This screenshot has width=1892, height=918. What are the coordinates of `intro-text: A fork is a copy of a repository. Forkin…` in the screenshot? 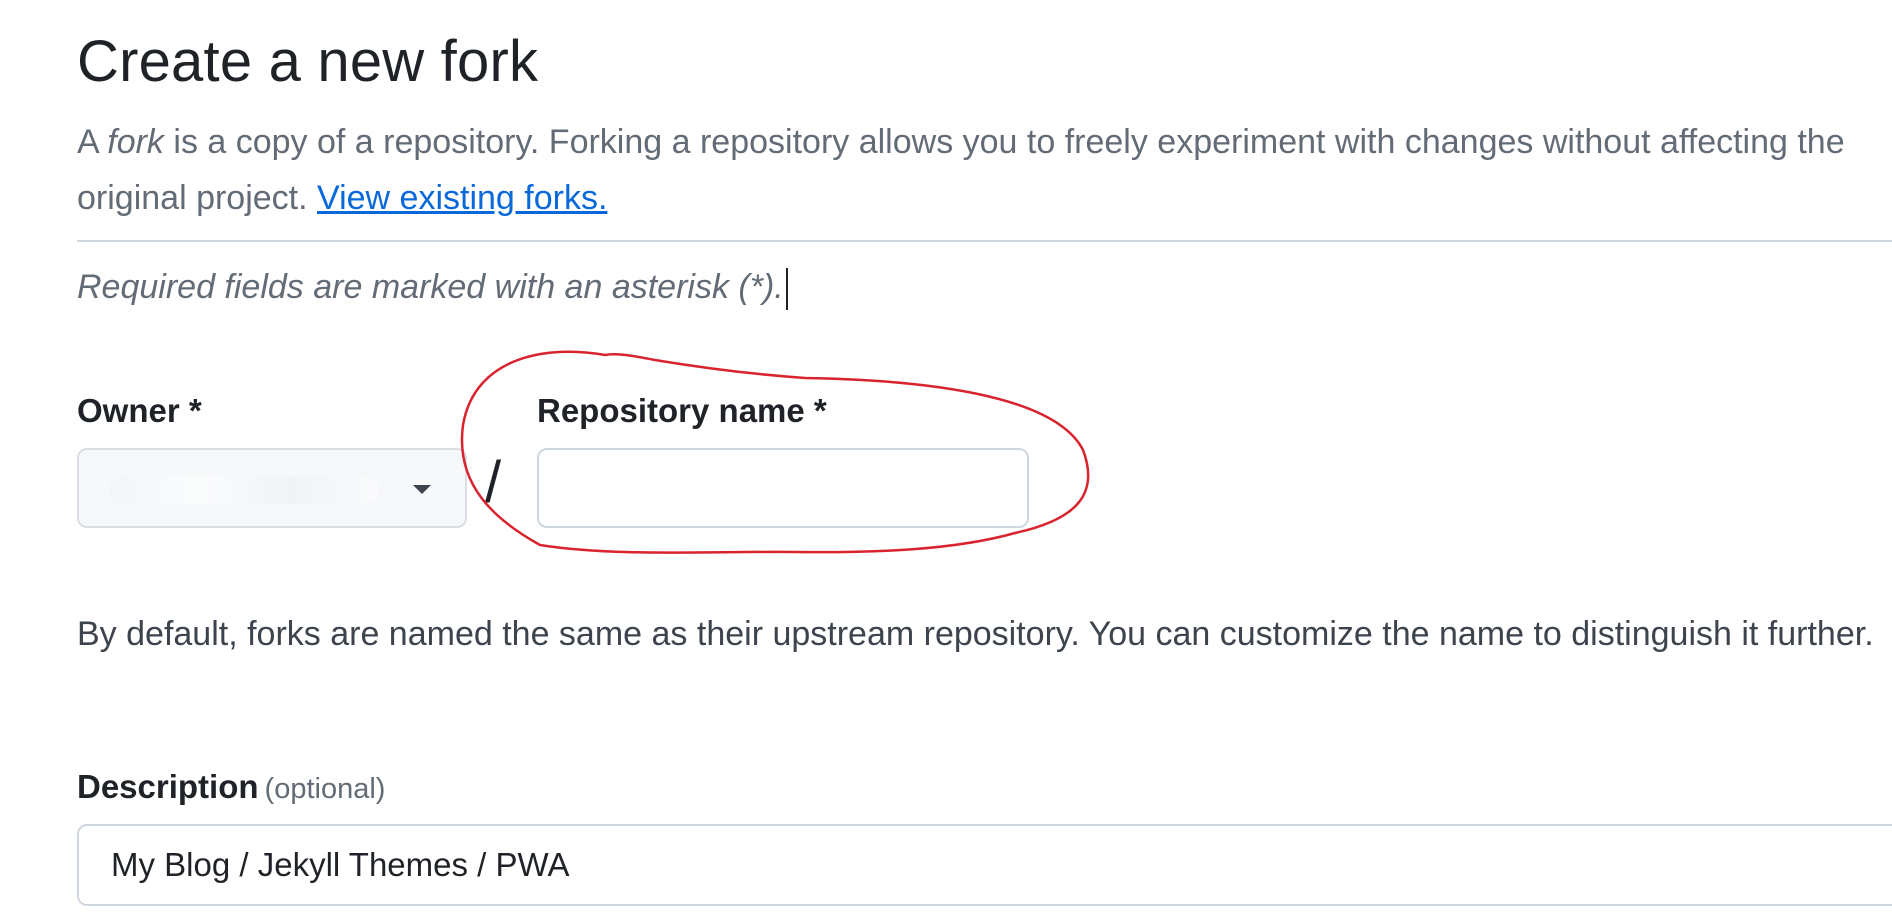 It's located at (972, 170).